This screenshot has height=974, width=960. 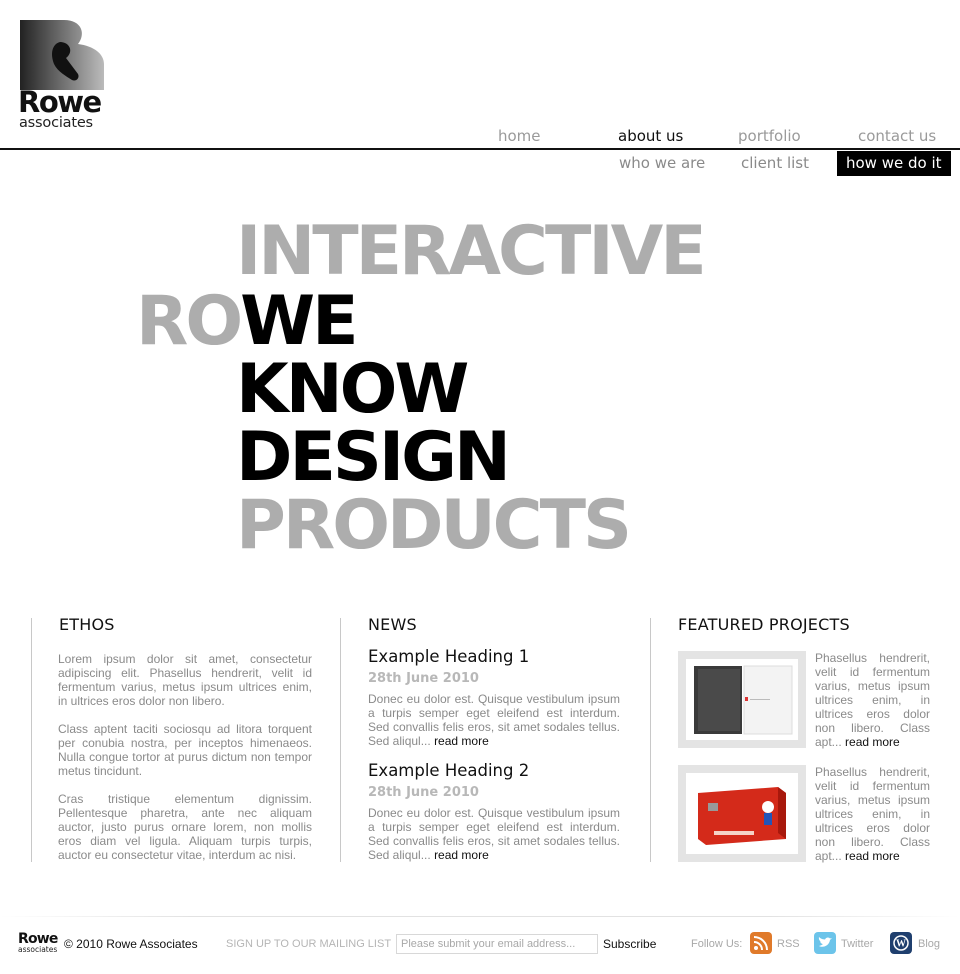 What do you see at coordinates (352, 389) in the screenshot?
I see `hero-line-know: KNOW` at bounding box center [352, 389].